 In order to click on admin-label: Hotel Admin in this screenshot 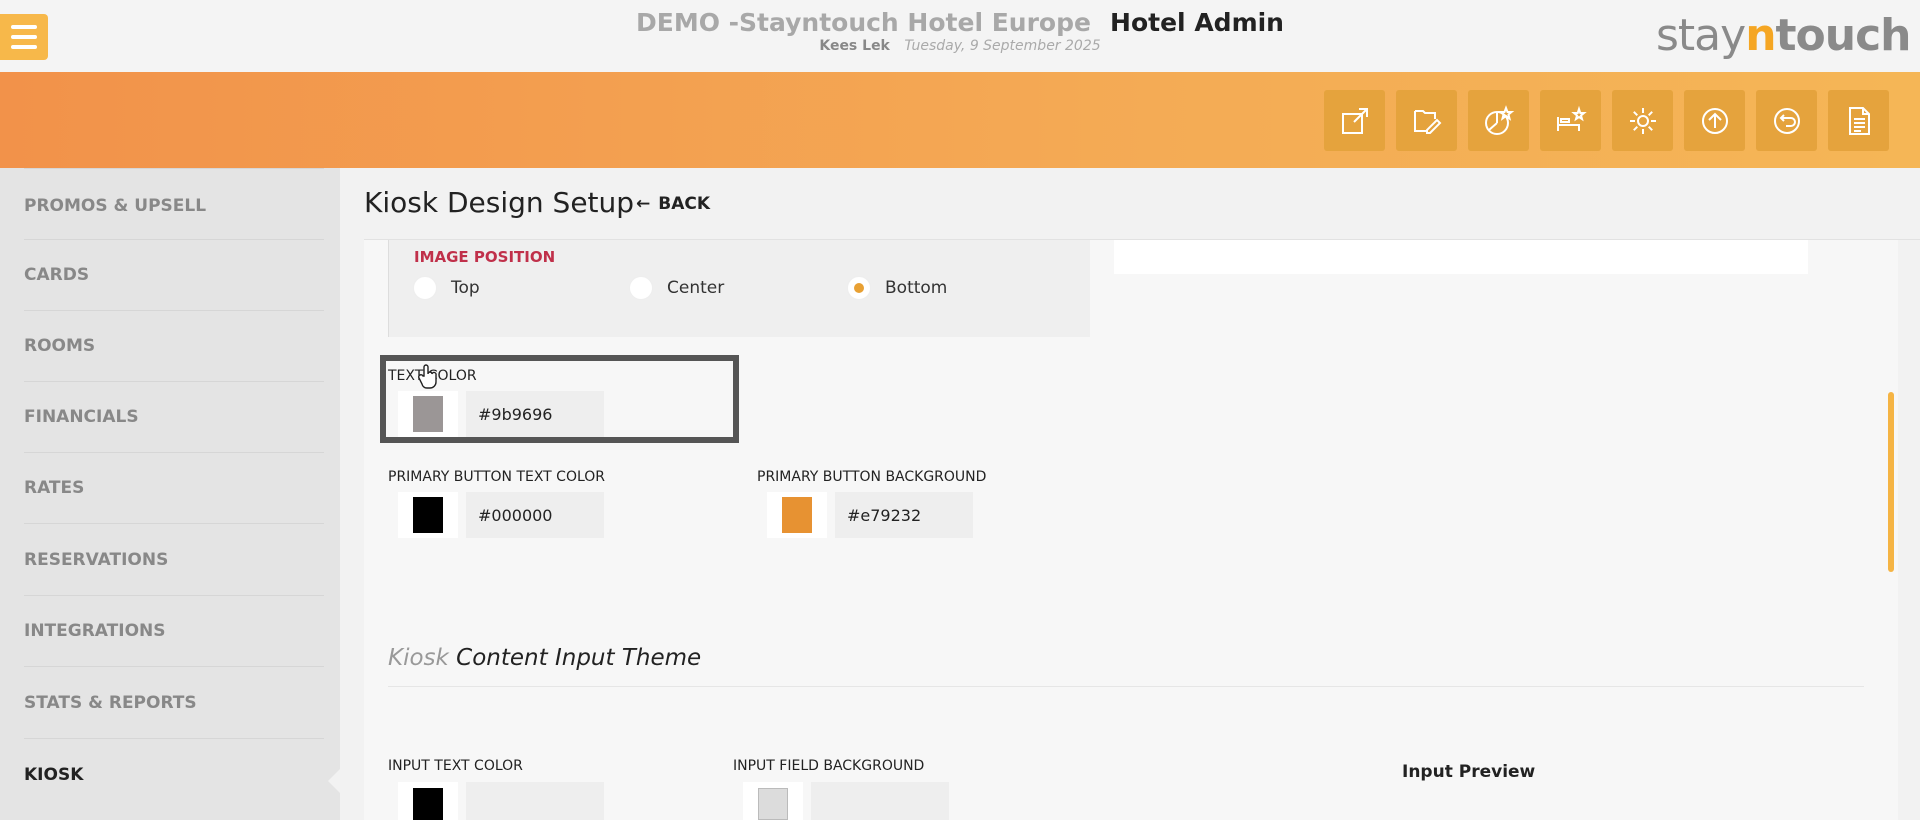, I will do `click(1197, 22)`.